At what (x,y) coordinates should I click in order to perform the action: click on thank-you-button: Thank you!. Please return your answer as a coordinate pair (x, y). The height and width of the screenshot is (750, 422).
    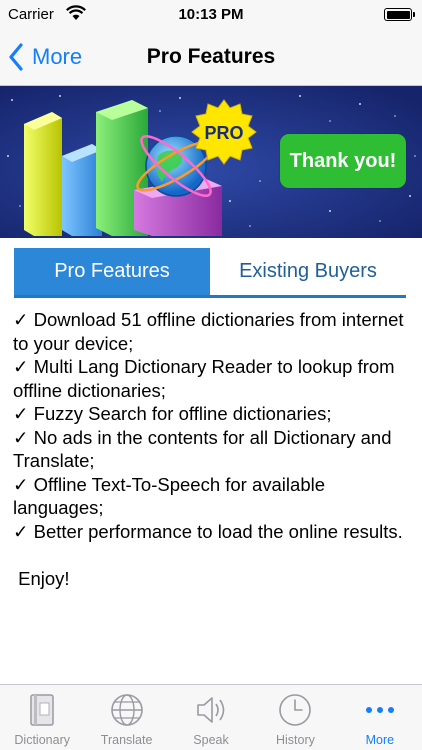
    Looking at the image, I should click on (343, 161).